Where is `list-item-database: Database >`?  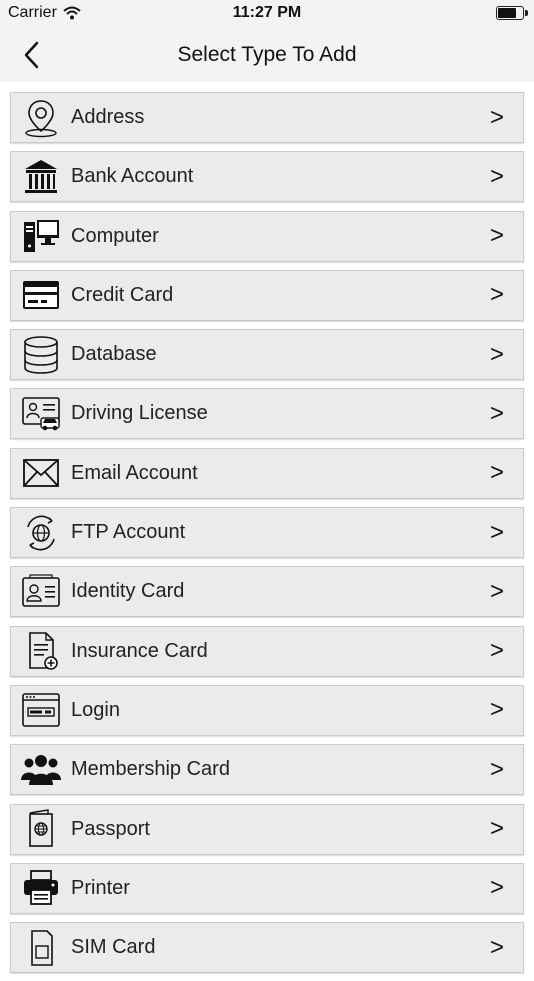
list-item-database: Database > is located at coordinates (267, 355).